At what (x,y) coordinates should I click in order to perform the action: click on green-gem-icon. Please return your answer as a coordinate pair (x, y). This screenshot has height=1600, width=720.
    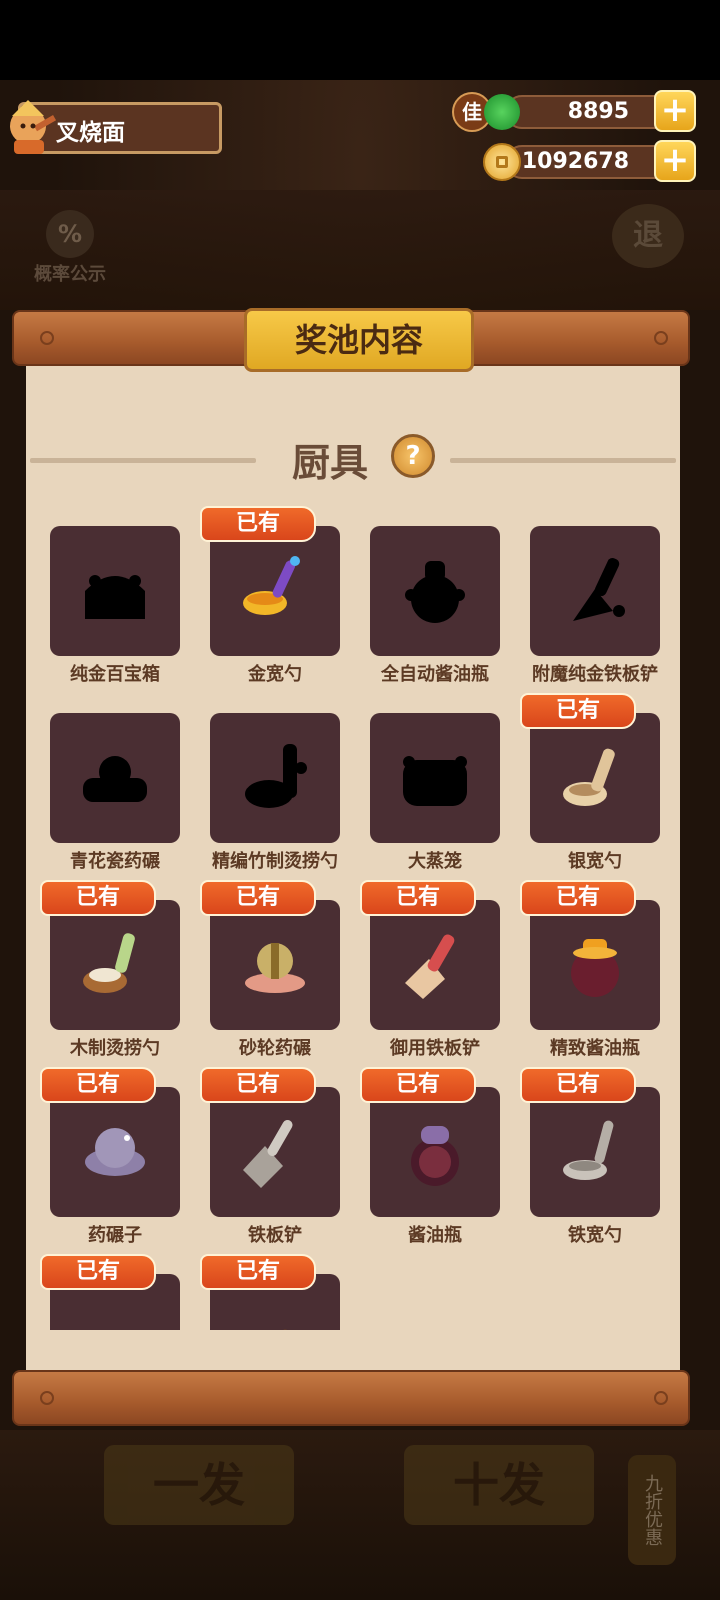
    Looking at the image, I should click on (502, 112).